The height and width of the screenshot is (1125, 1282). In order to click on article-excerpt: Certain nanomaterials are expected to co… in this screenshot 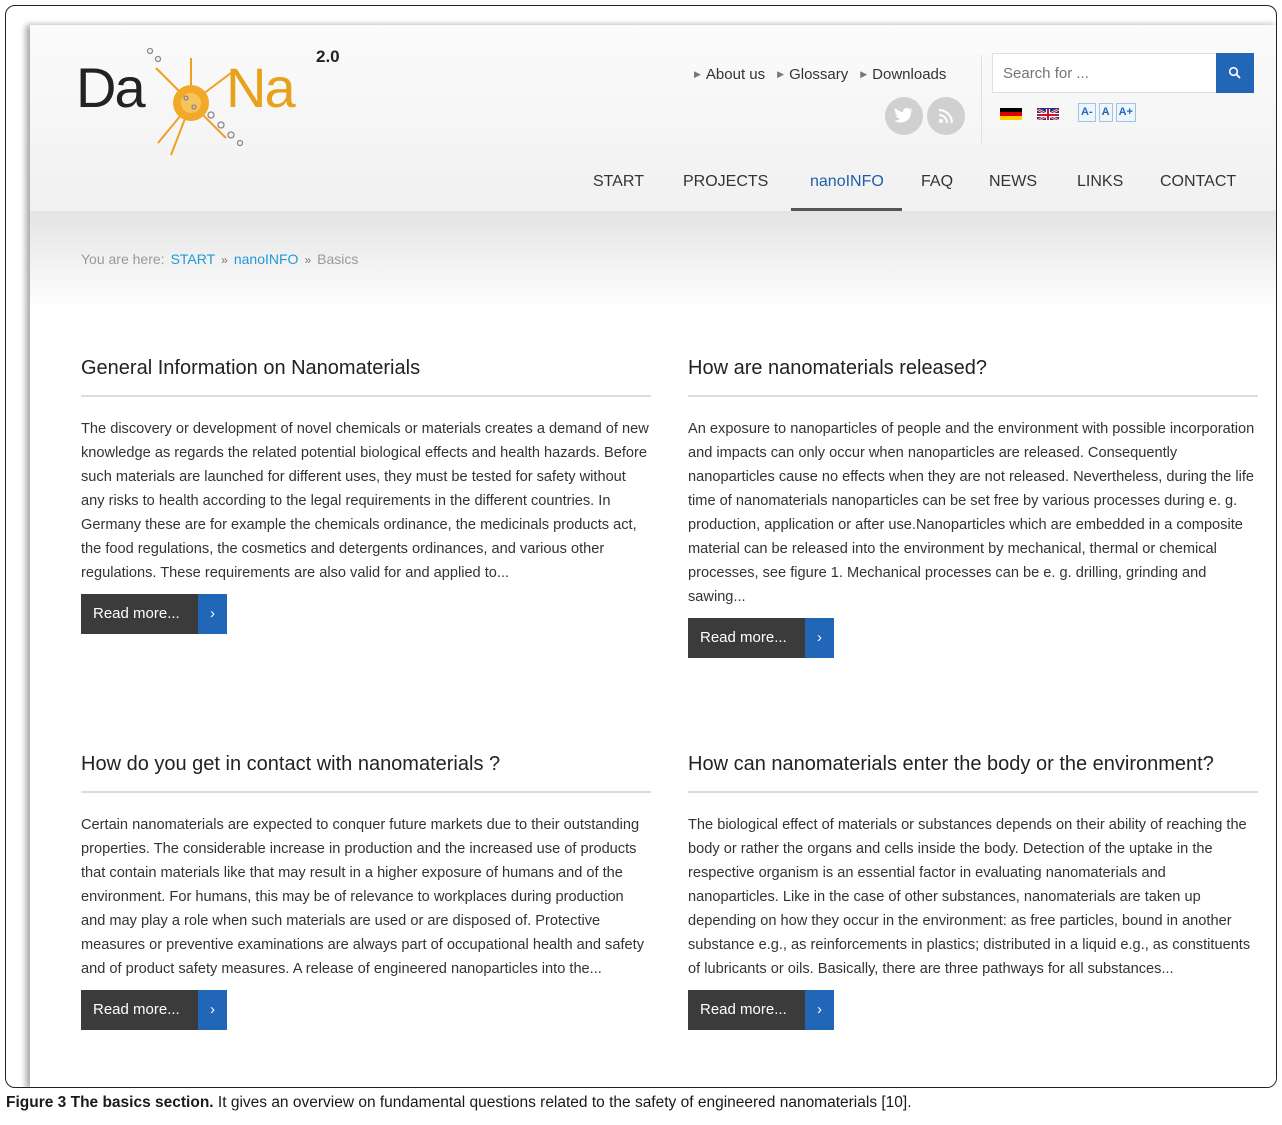, I will do `click(362, 897)`.